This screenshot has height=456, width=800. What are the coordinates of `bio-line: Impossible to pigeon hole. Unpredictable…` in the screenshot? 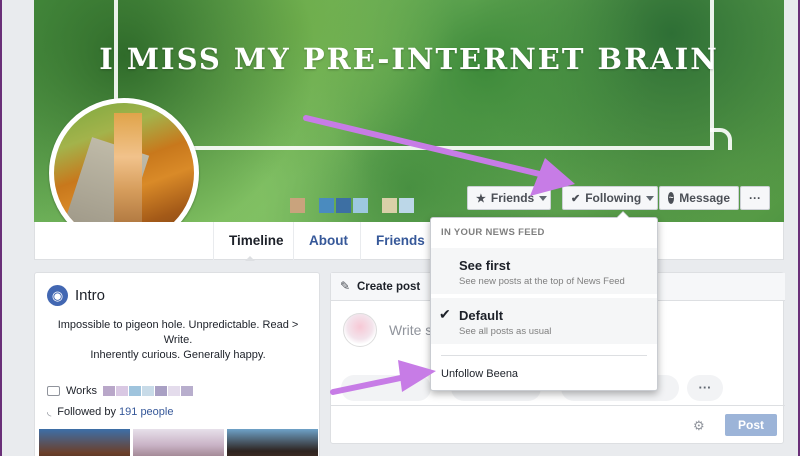 It's located at (178, 325).